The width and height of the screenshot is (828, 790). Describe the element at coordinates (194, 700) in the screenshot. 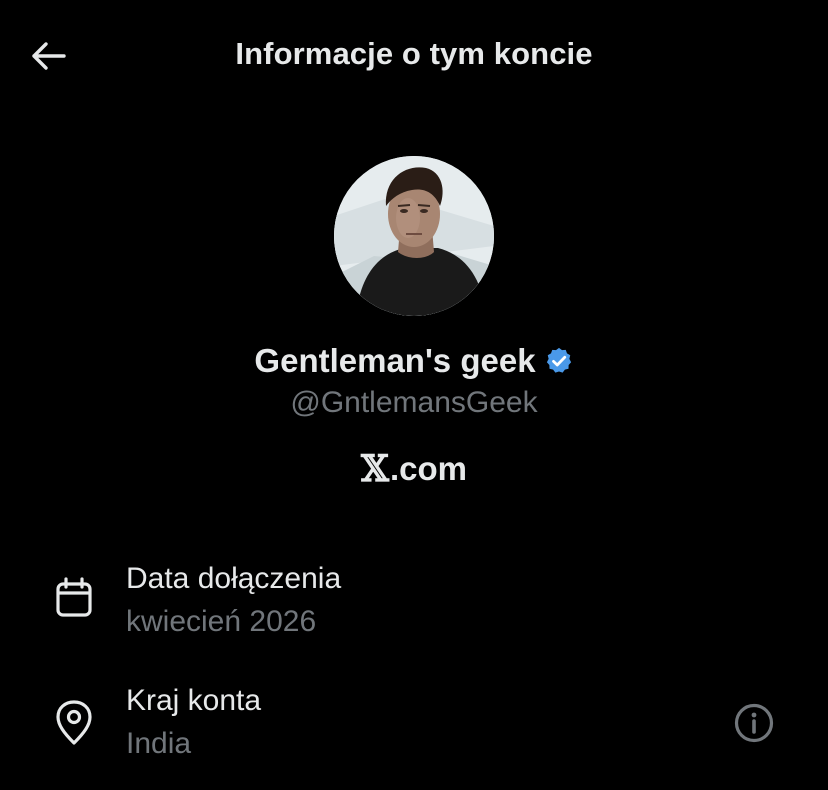

I see `account-country-label: Kraj konta` at that location.